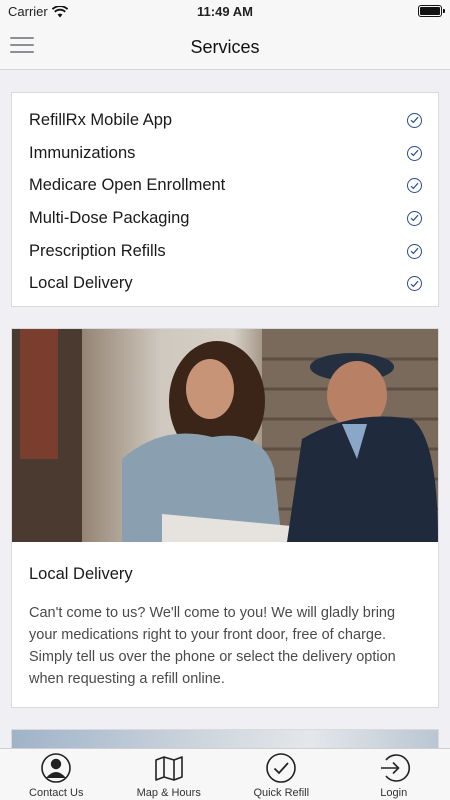 Image resolution: width=450 pixels, height=800 pixels. What do you see at coordinates (127, 185) in the screenshot?
I see `service-item-label: Medicare Open Enrollment` at bounding box center [127, 185].